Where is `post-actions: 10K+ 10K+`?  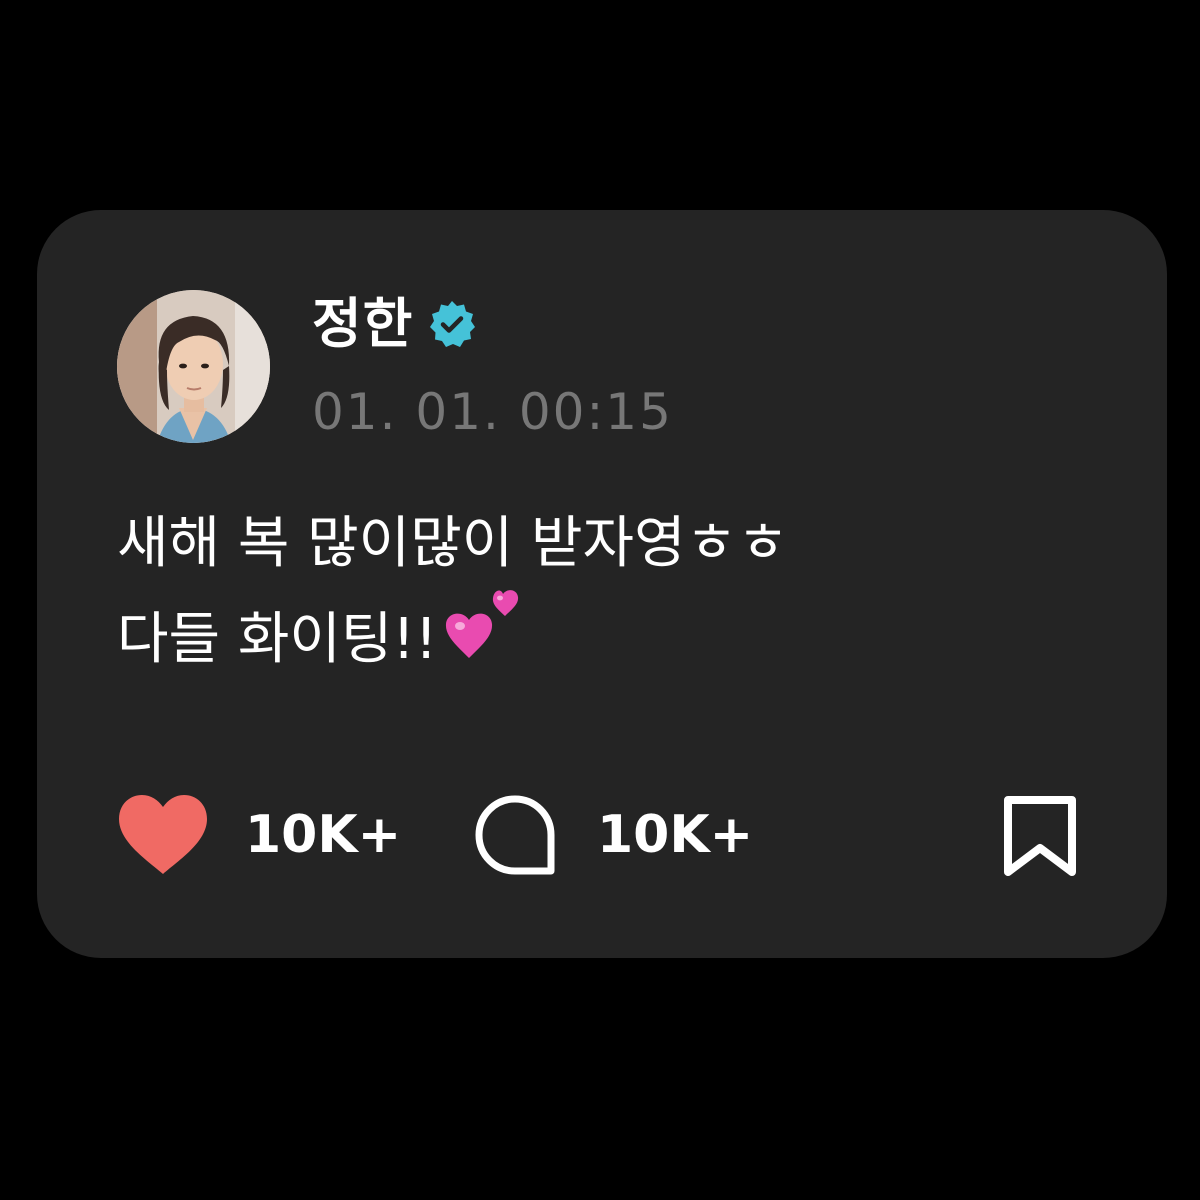
post-actions: 10K+ 10K+ is located at coordinates (602, 835).